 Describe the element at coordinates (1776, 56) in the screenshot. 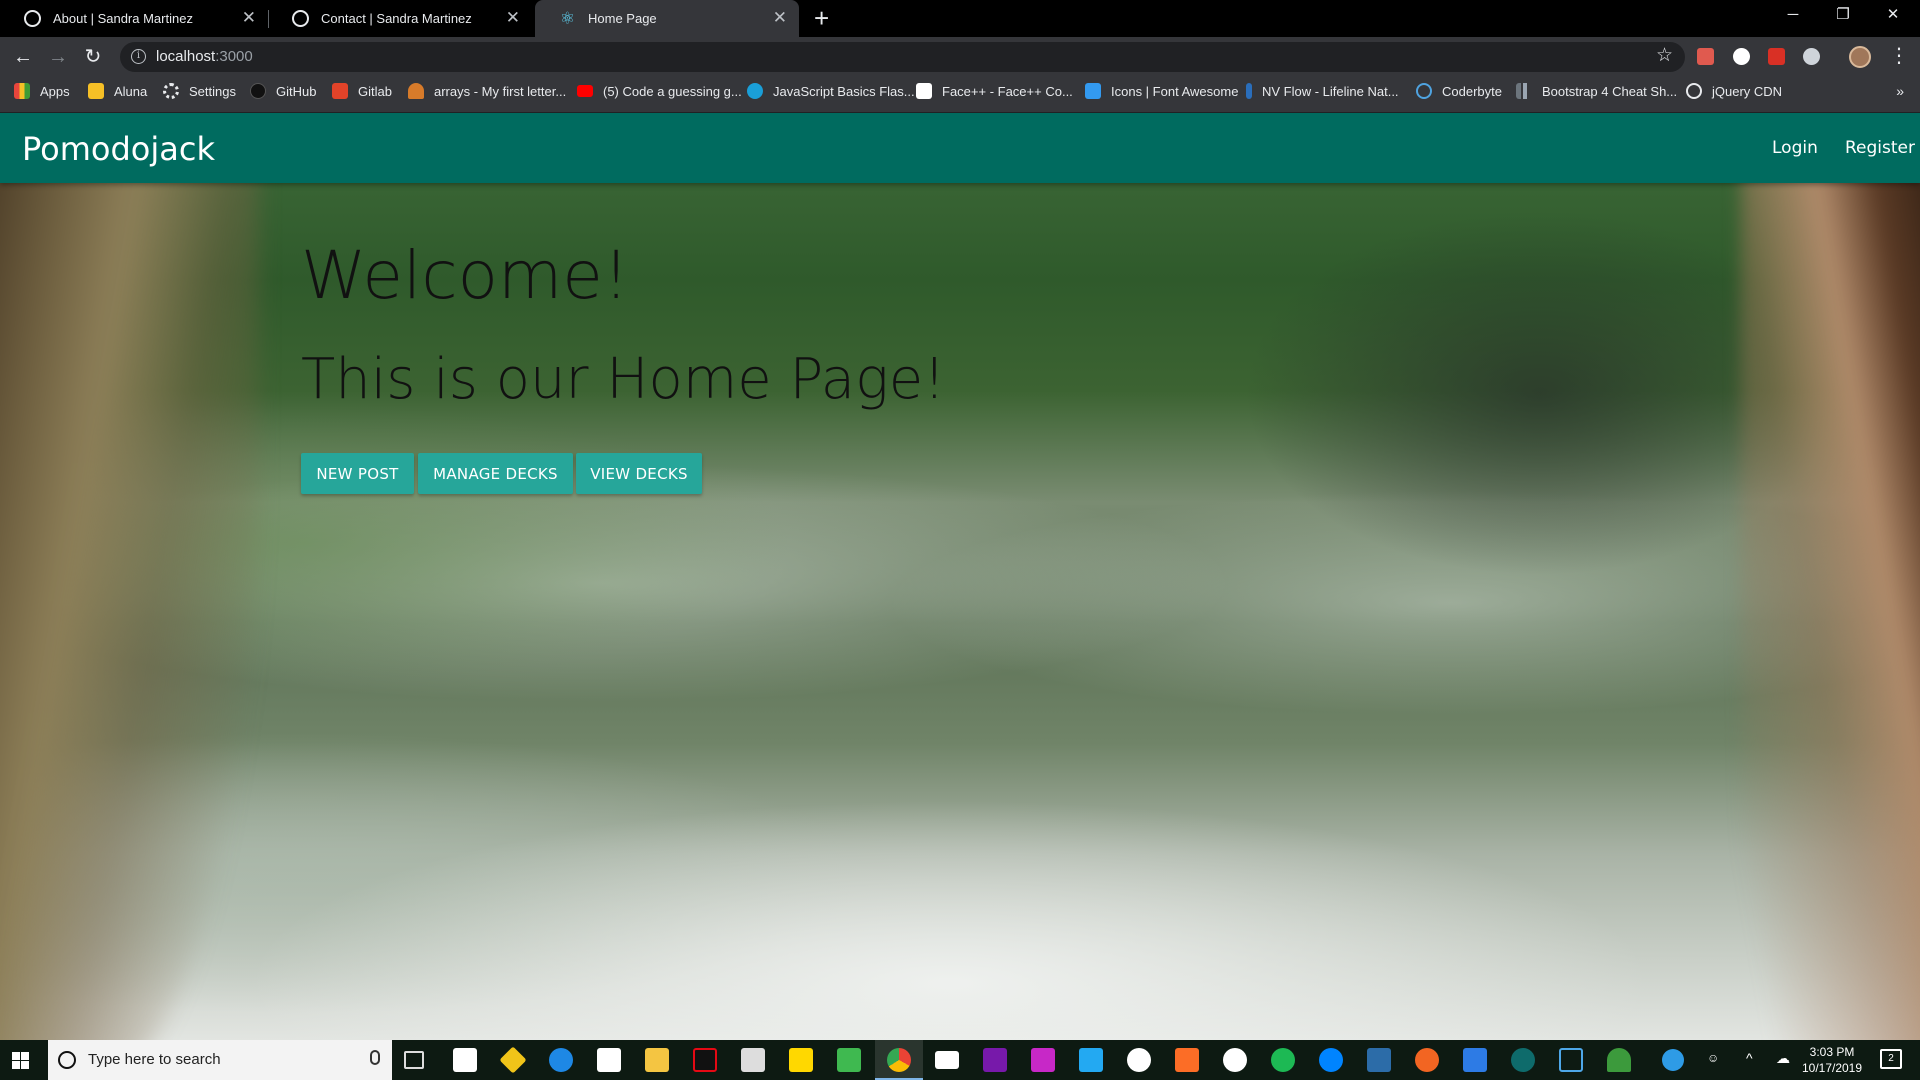

I see `extension-cors-icon` at that location.